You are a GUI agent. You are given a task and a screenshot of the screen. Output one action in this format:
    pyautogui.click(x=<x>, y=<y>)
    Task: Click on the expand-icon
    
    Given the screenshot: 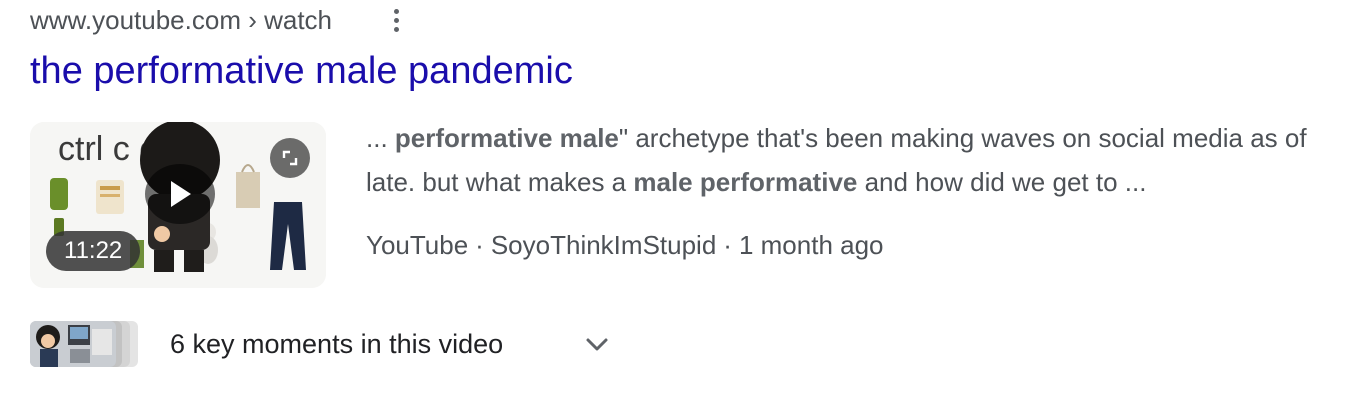 What is the action you would take?
    pyautogui.click(x=290, y=158)
    